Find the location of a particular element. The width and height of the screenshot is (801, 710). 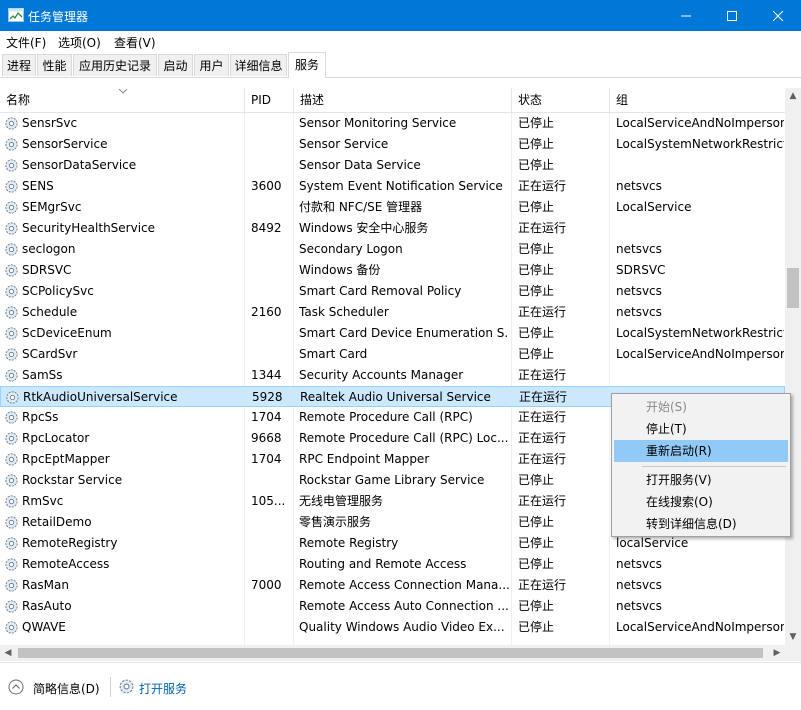

service-name: SDRSVC is located at coordinates (47, 270).